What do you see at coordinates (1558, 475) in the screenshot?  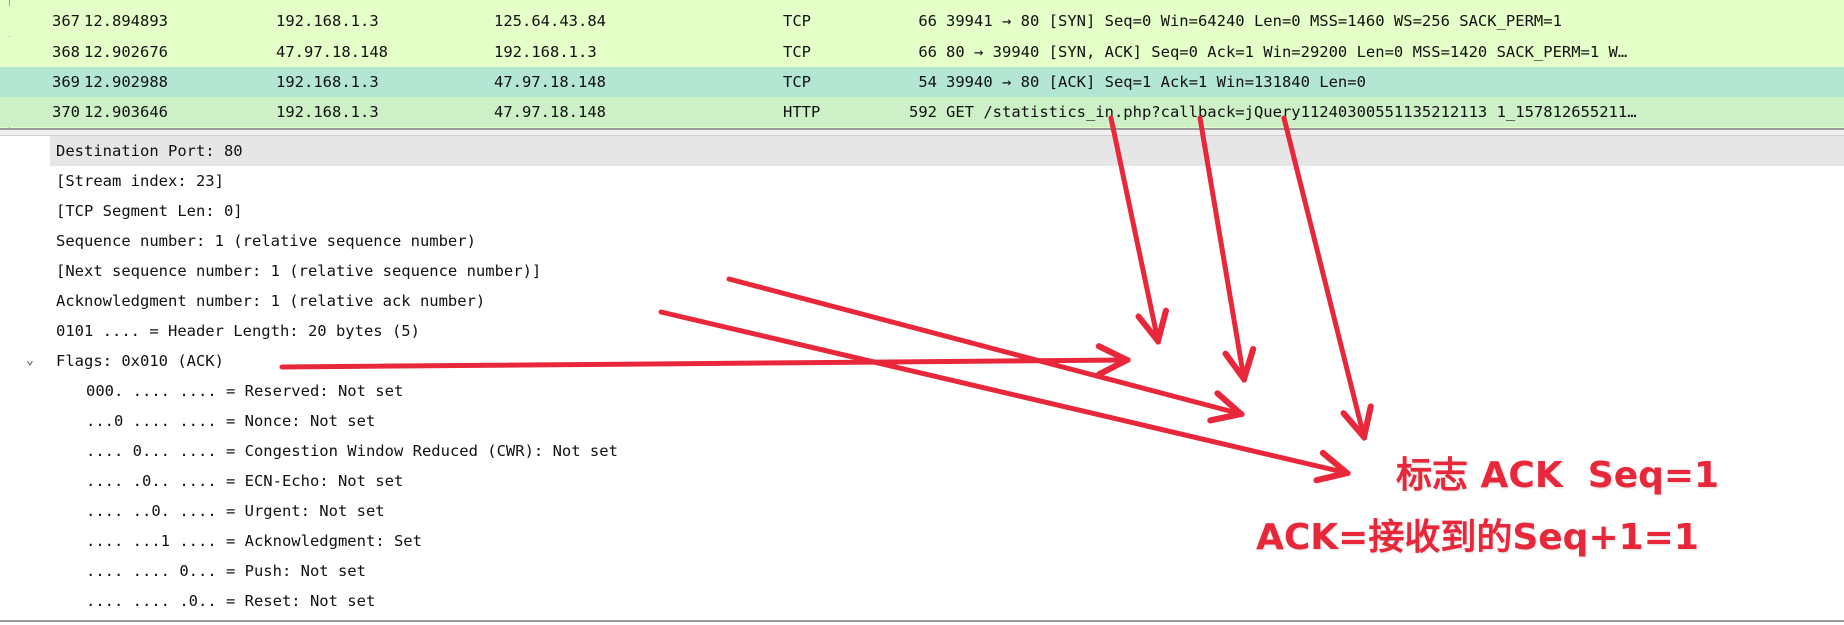 I see `annotation-line-1: 标志 ACK Seq=1` at bounding box center [1558, 475].